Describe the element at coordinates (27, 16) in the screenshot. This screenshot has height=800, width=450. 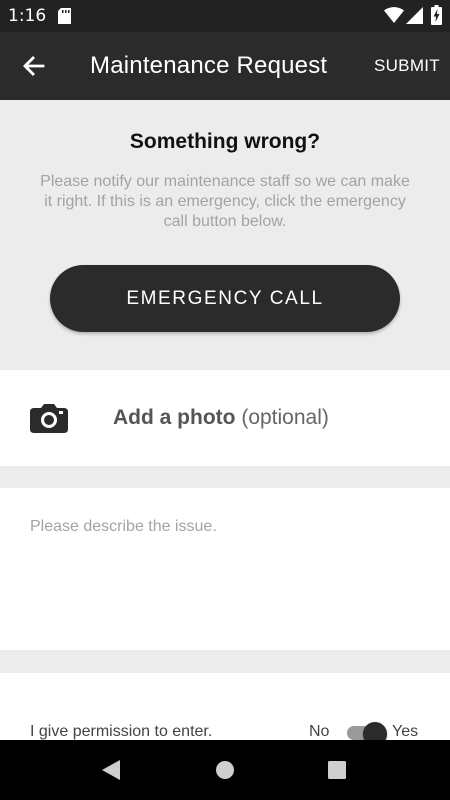
I see `status-time: 1:16` at that location.